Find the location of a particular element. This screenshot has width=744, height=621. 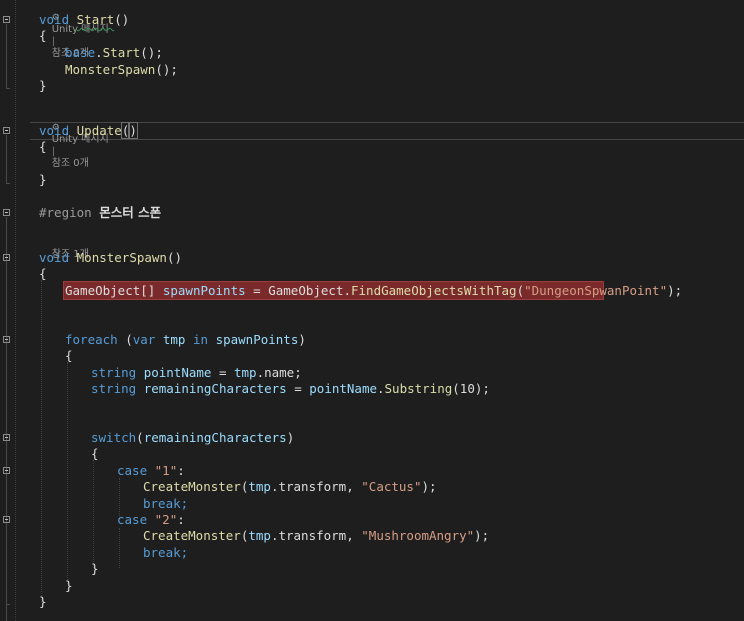

punctuation: ) is located at coordinates (290, 437).